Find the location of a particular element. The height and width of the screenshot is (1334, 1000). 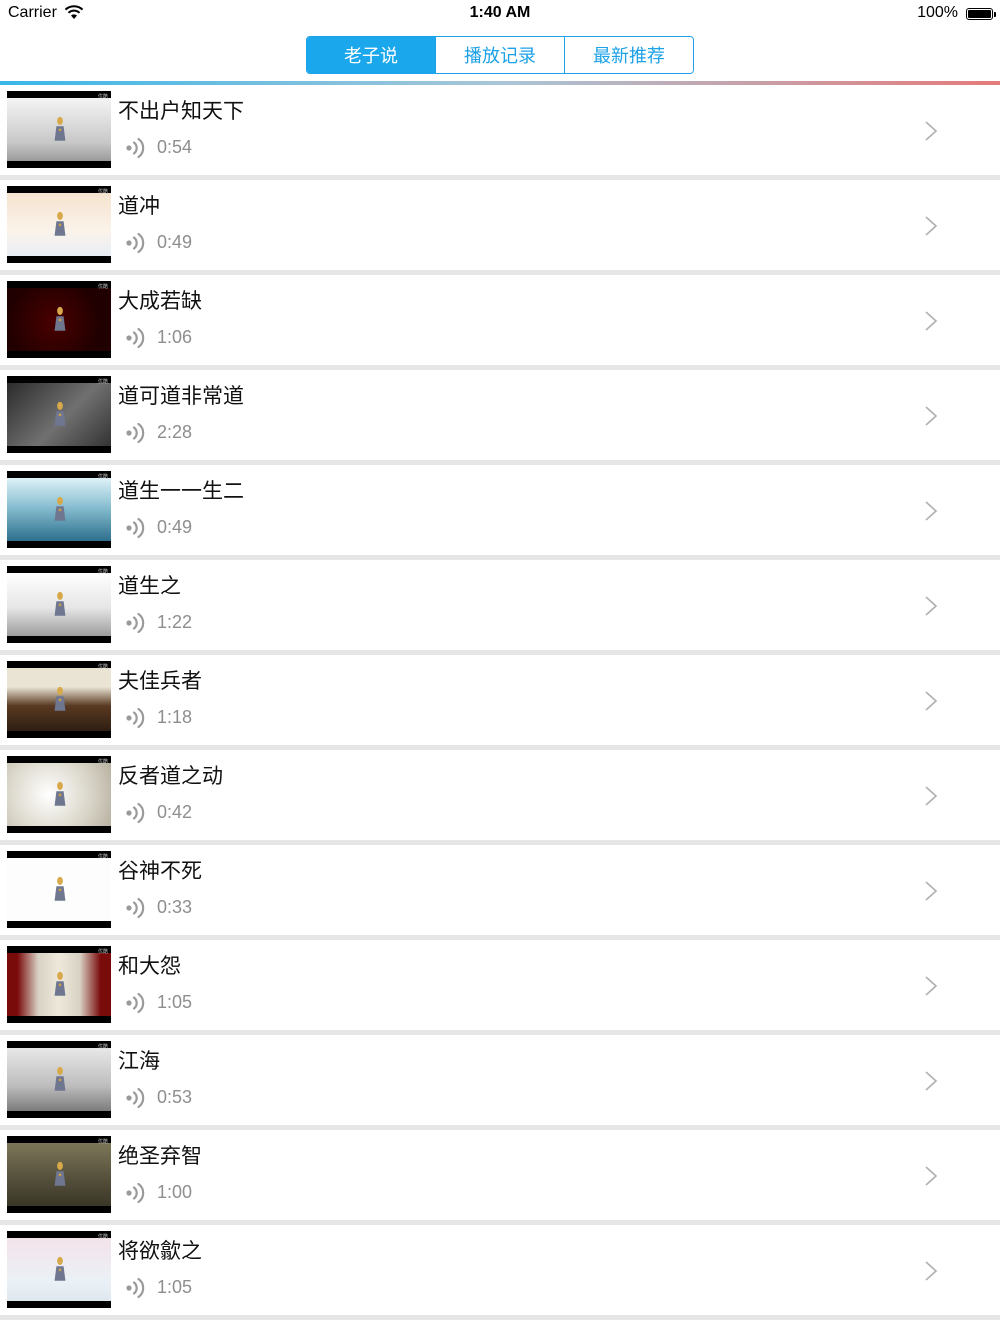

video-duration: 1:00 is located at coordinates (175, 1192).